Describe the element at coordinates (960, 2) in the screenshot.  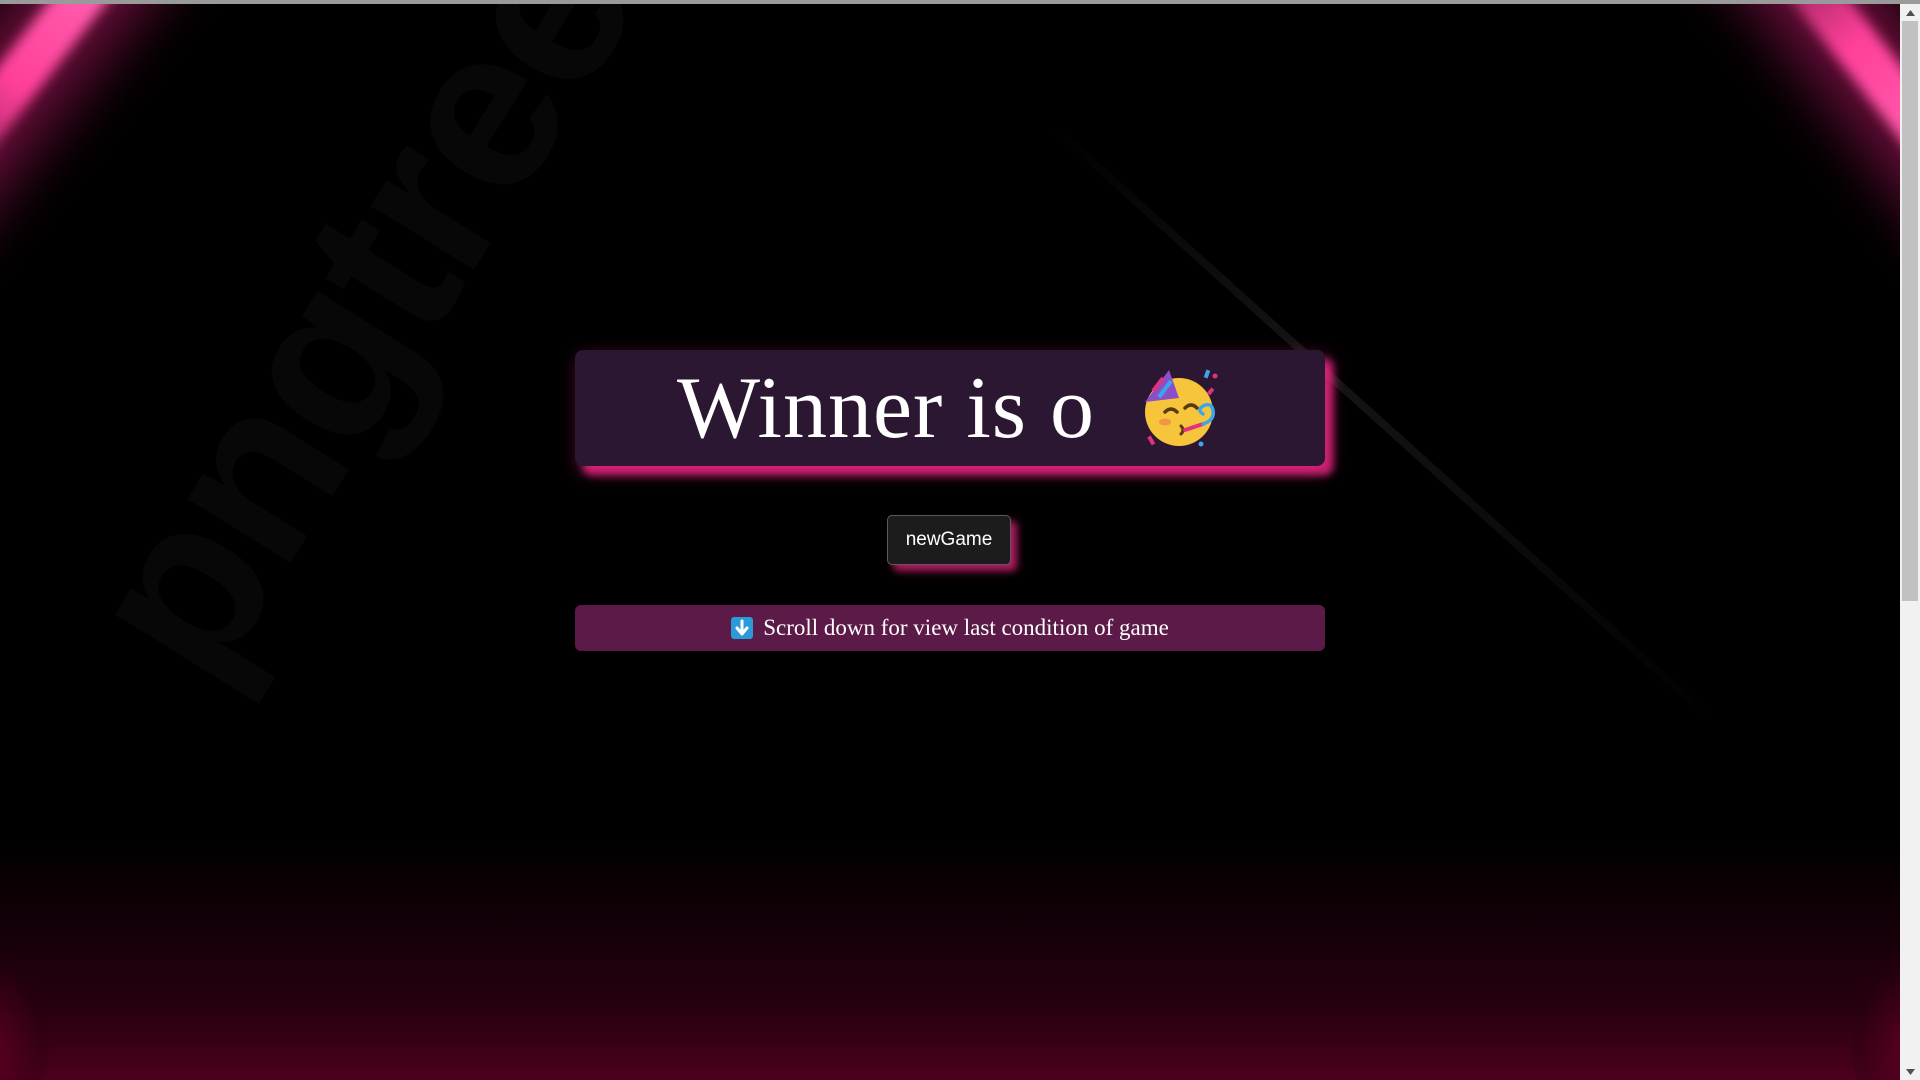
I see `window-top-border` at that location.